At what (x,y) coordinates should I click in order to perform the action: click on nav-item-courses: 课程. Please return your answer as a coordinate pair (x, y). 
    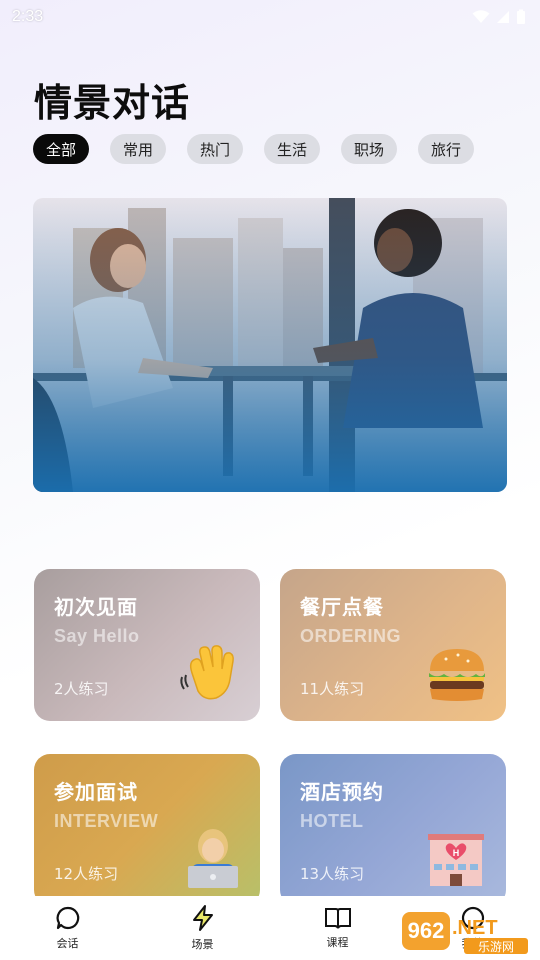
    Looking at the image, I should click on (337, 928).